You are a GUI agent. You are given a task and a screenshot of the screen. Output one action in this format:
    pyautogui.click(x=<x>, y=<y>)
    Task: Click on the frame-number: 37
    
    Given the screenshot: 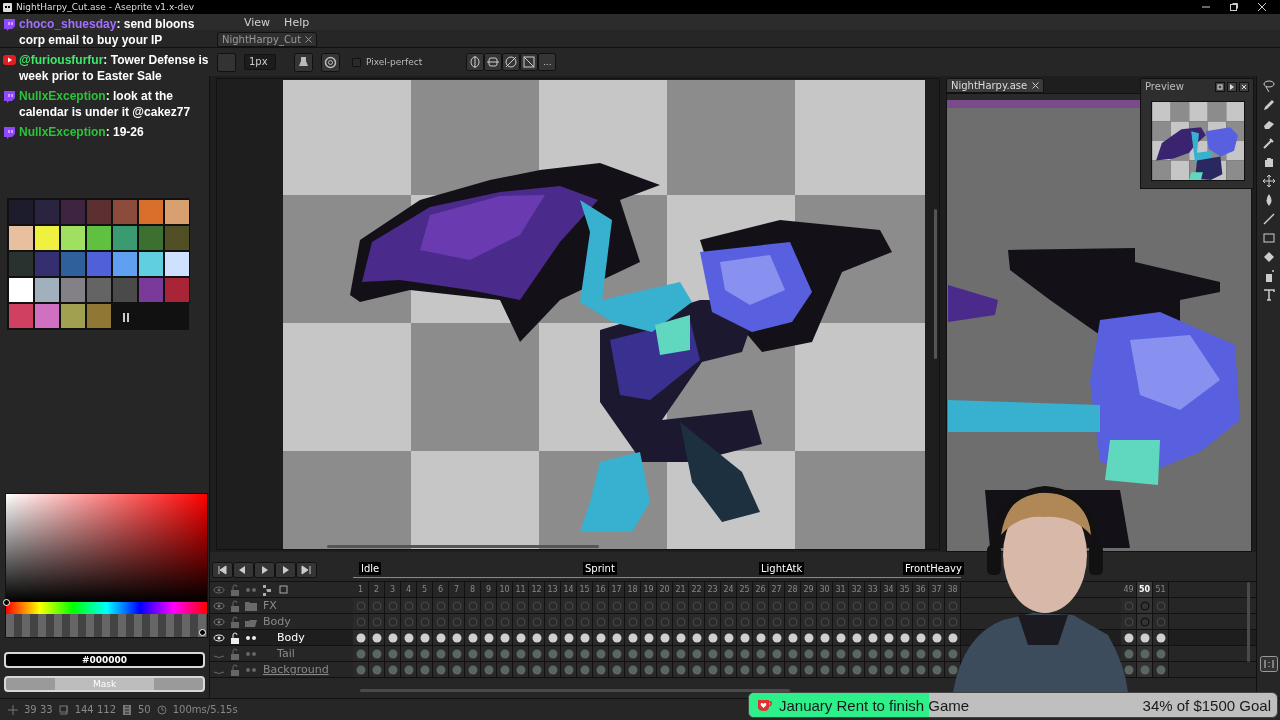 What is the action you would take?
    pyautogui.click(x=937, y=589)
    